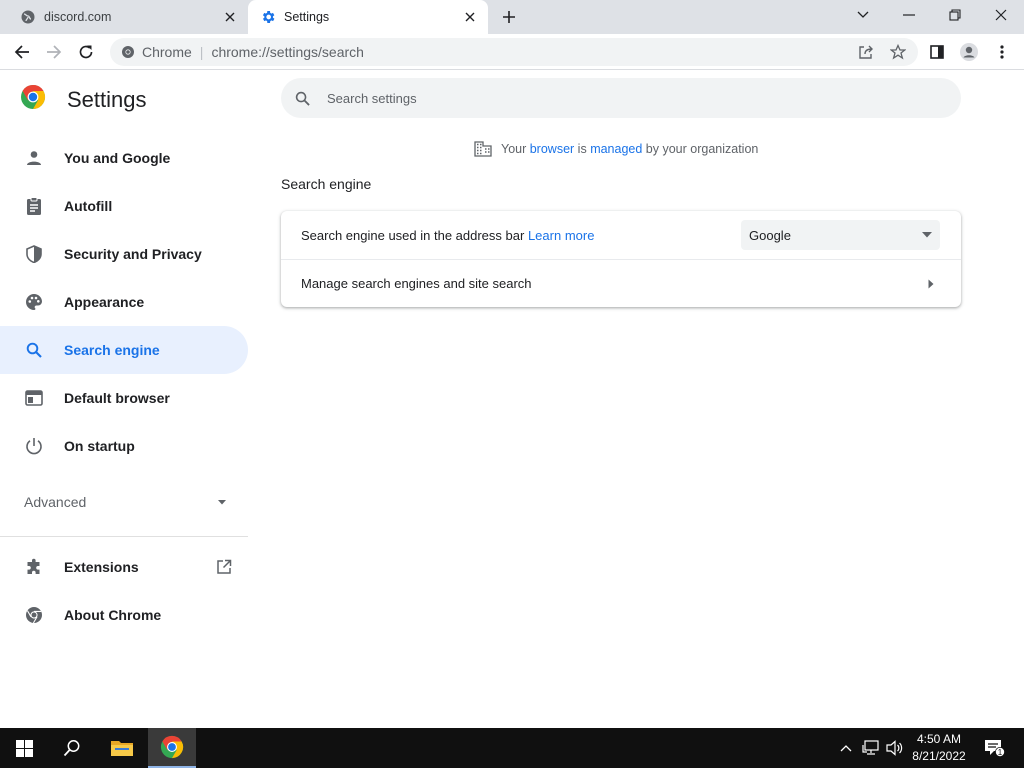 The image size is (1024, 768). What do you see at coordinates (326, 184) in the screenshot?
I see `section-title: Search engine` at bounding box center [326, 184].